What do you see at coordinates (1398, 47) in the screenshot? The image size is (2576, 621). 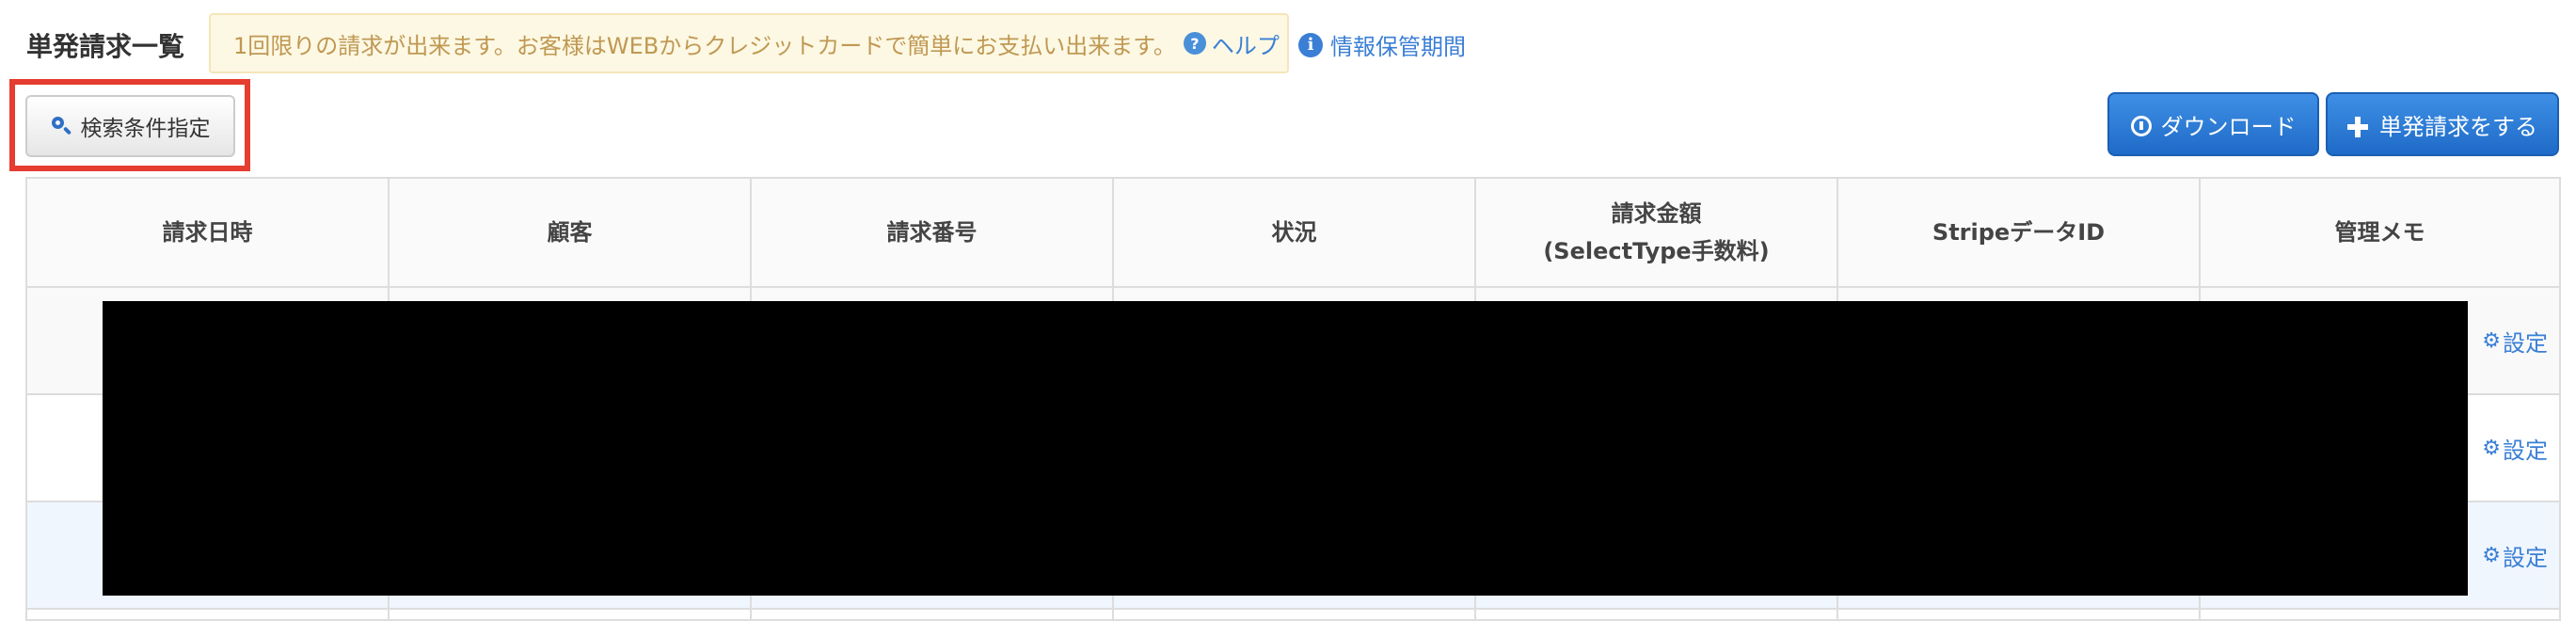 I see `retention-label: 情報保管期間` at bounding box center [1398, 47].